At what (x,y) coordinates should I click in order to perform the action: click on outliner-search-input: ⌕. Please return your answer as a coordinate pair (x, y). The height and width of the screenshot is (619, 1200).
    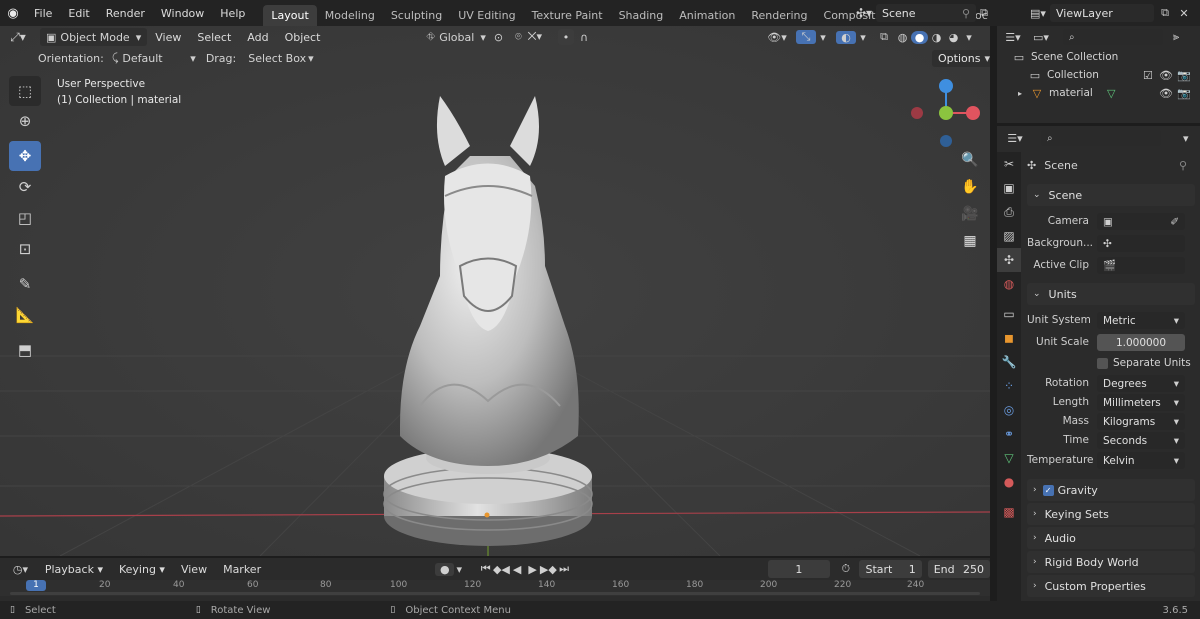
    Looking at the image, I should click on (1113, 37).